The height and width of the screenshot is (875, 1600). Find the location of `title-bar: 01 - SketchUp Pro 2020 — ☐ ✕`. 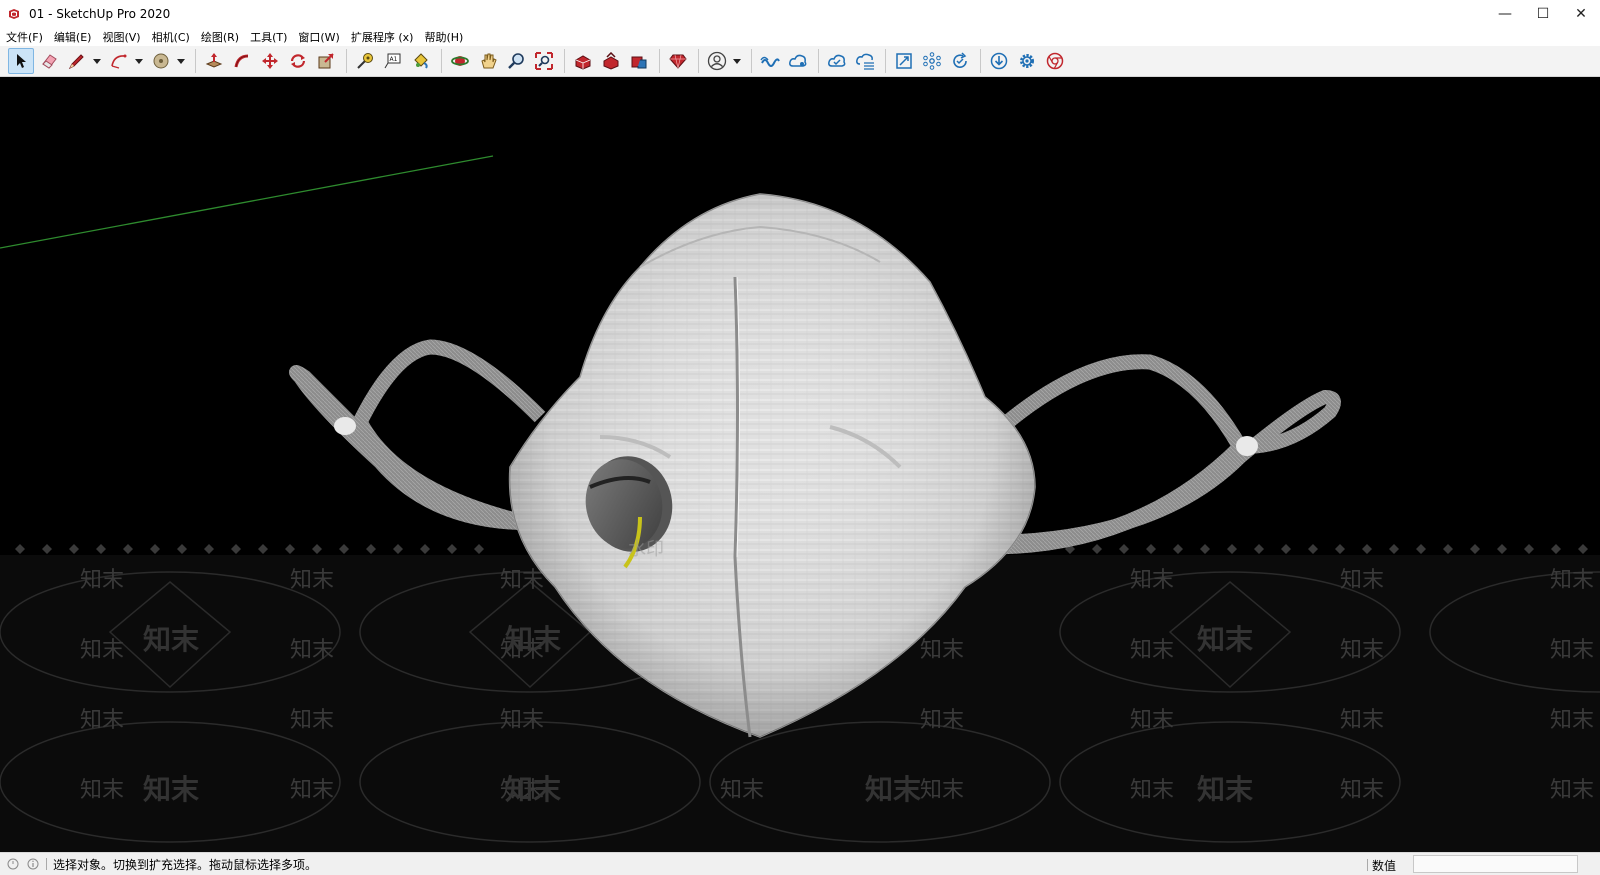

title-bar: 01 - SketchUp Pro 2020 — ☐ ✕ is located at coordinates (800, 14).